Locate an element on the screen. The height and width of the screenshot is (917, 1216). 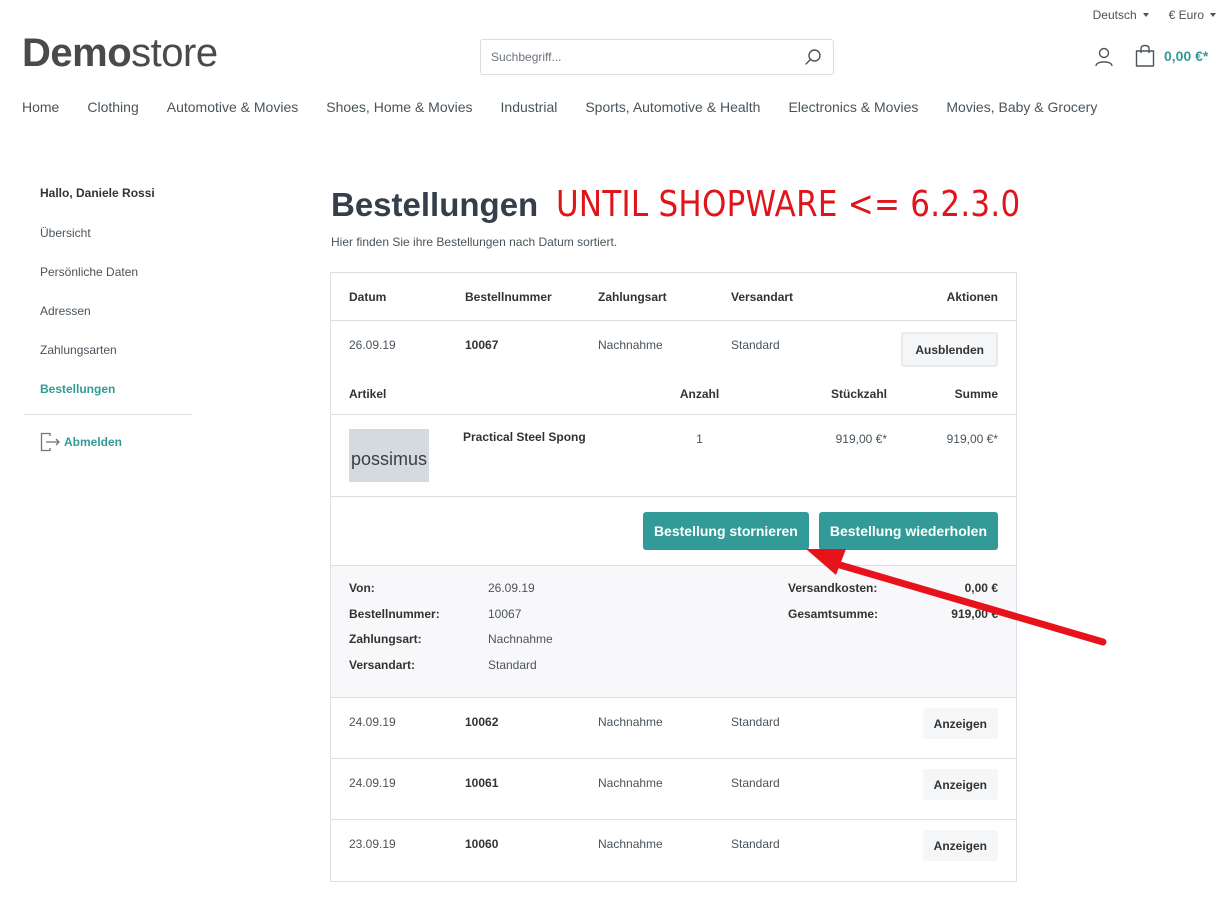
shipping-value: Standard is located at coordinates (512, 664).